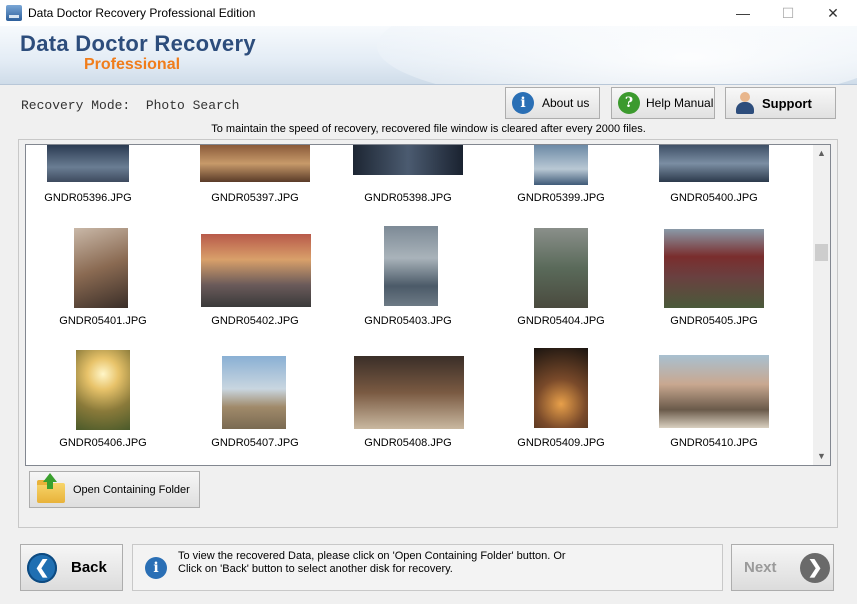 The image size is (857, 604). I want to click on file-name: GNDR05410.JPG, so click(714, 443).